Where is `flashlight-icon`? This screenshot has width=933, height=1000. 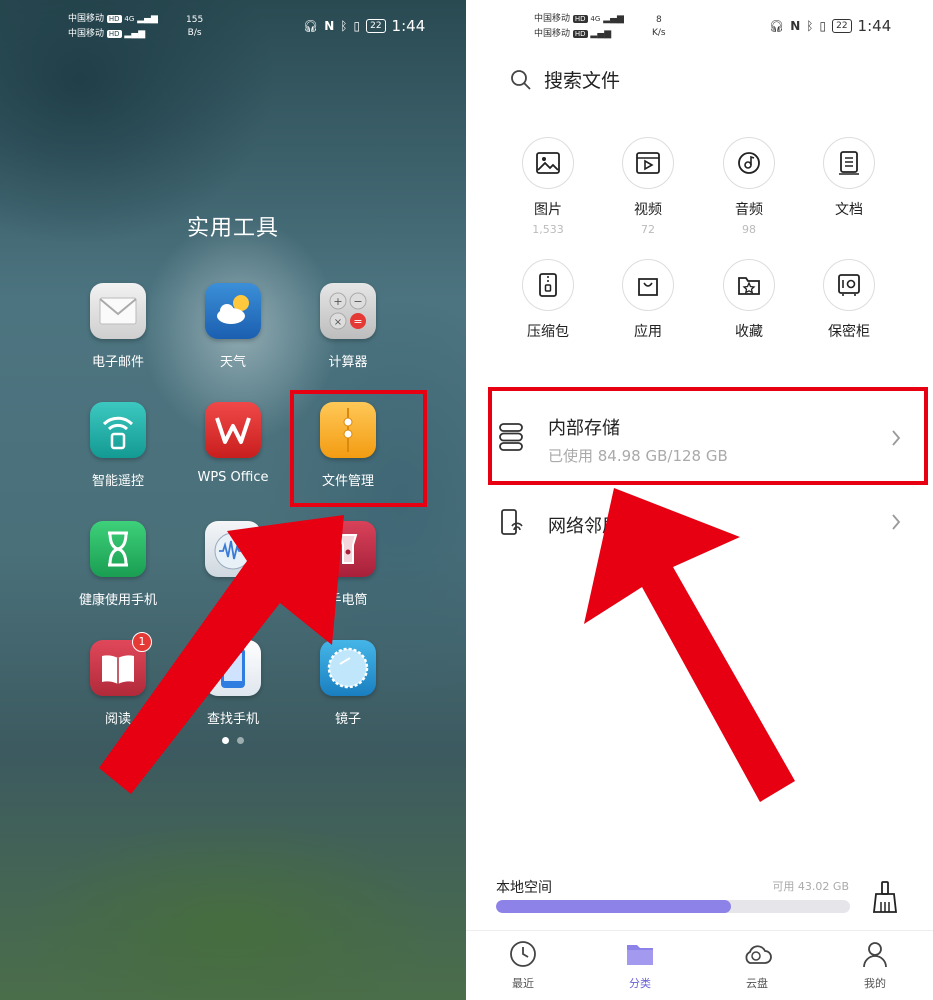
flashlight-icon is located at coordinates (348, 549).